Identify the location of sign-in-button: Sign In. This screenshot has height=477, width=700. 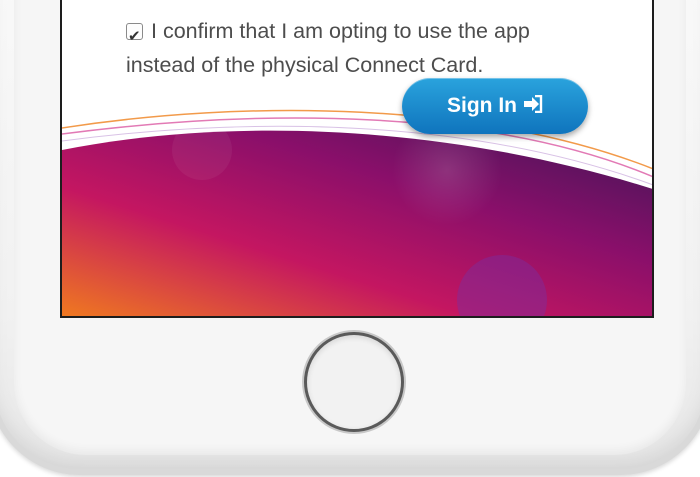
(495, 106).